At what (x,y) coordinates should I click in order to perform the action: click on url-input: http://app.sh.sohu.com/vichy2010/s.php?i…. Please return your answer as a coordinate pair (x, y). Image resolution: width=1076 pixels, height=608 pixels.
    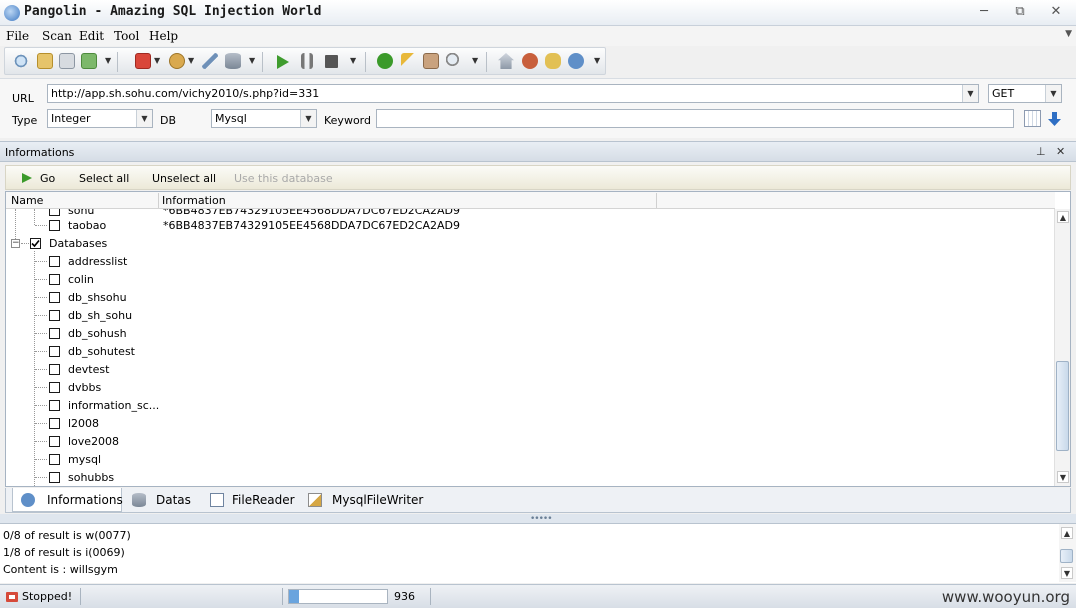
    Looking at the image, I should click on (513, 93).